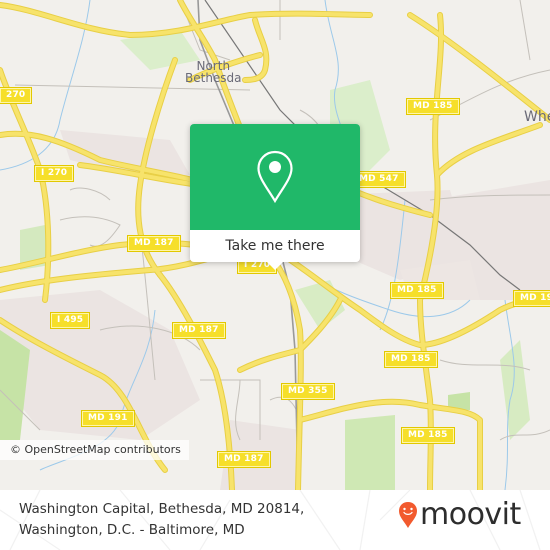 This screenshot has height=550, width=550. I want to click on road-shield-md191: MD 191, so click(108, 418).